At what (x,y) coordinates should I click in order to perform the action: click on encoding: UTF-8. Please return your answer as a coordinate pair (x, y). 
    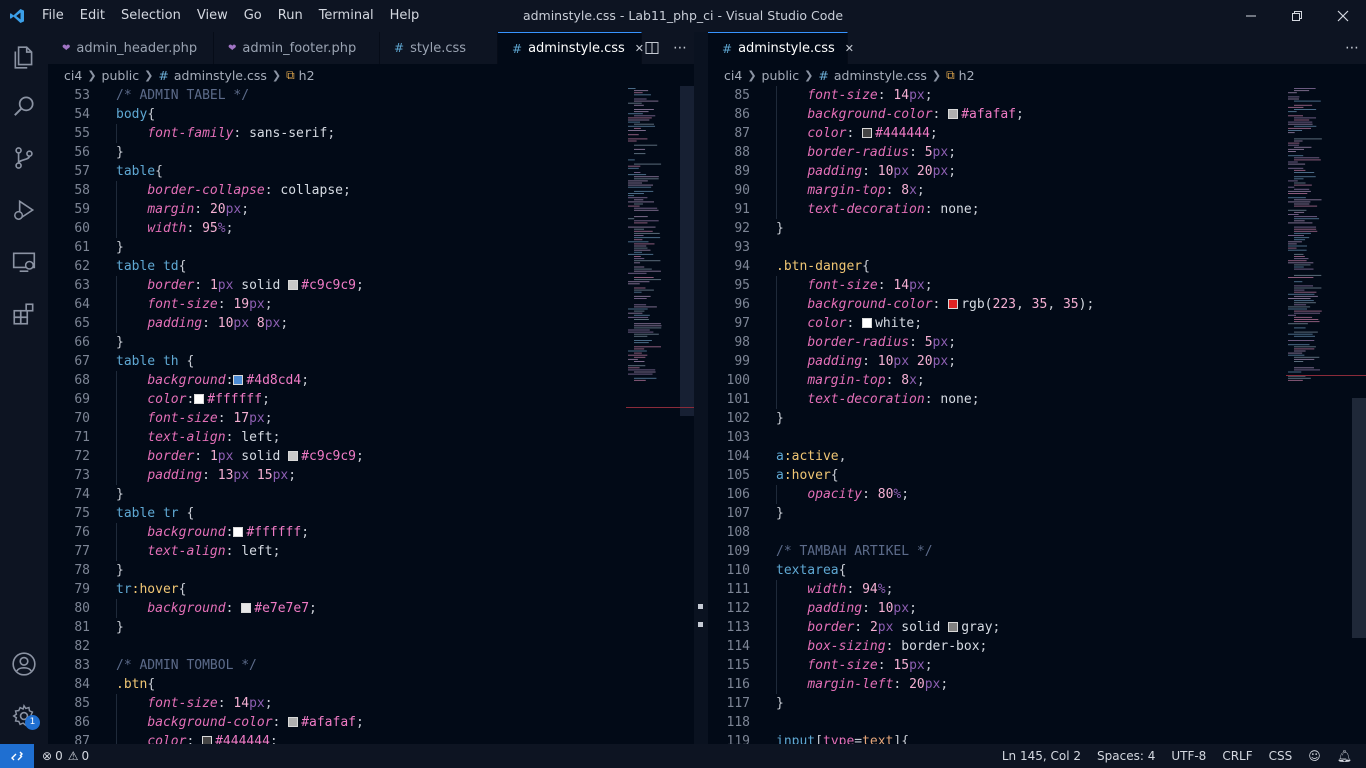
    Looking at the image, I should click on (1188, 756).